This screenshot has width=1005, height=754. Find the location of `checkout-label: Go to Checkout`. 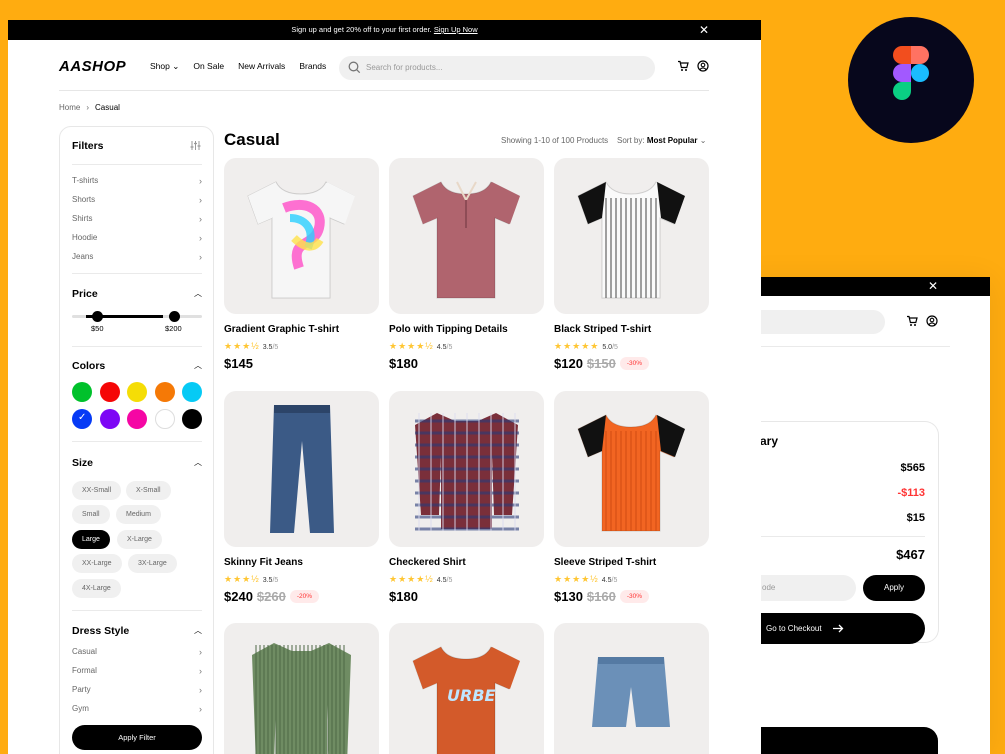

checkout-label: Go to Checkout is located at coordinates (794, 628).